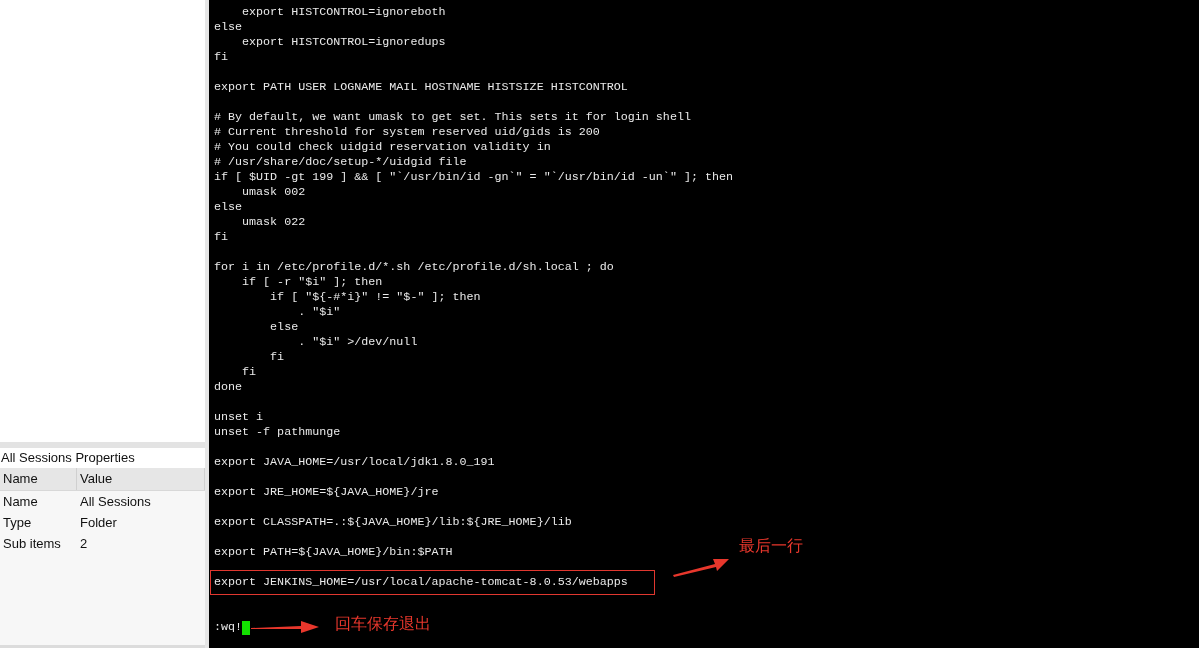  I want to click on code-line: for i in /etc/profile.d/*.sh /etc/profile.d/sh.local ; do, so click(414, 267).